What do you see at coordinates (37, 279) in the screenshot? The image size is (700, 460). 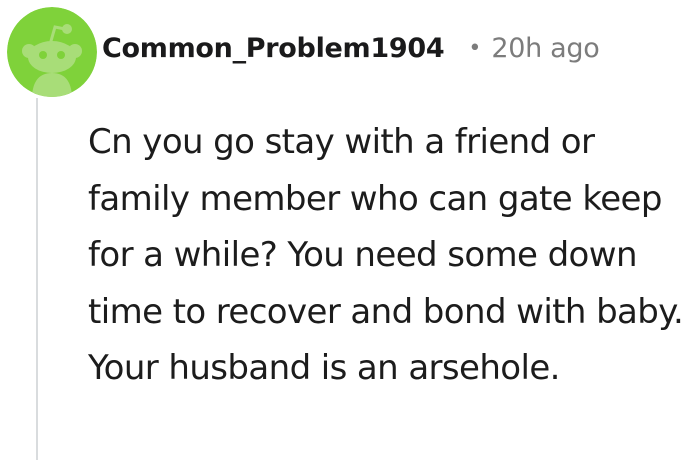 I see `thread-line` at bounding box center [37, 279].